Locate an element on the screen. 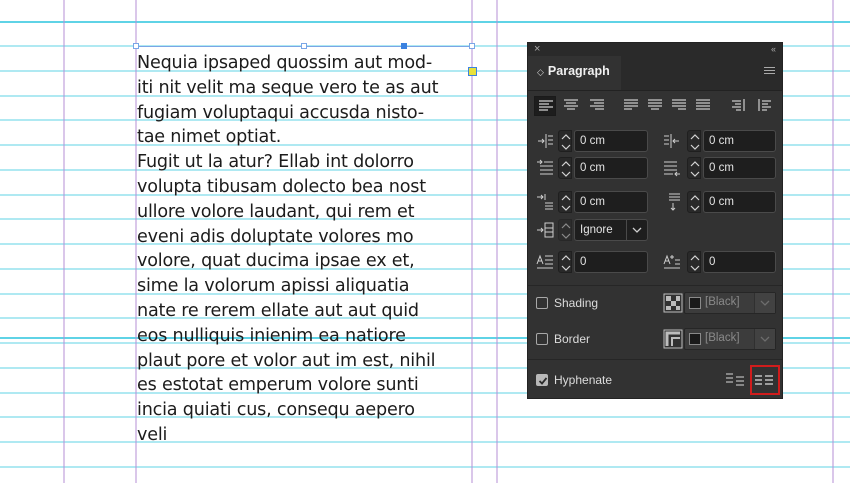  story-line: sime la volorum apissi aliquatia is located at coordinates (307, 286).